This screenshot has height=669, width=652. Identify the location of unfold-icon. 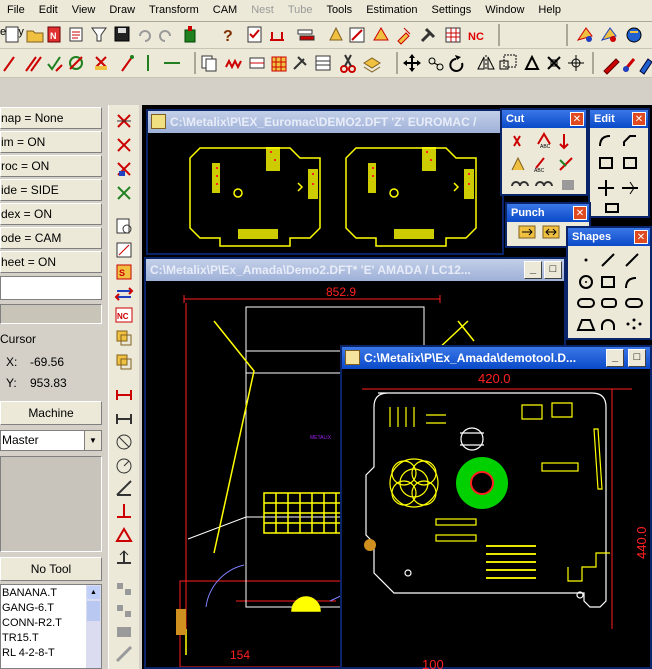
(634, 35).